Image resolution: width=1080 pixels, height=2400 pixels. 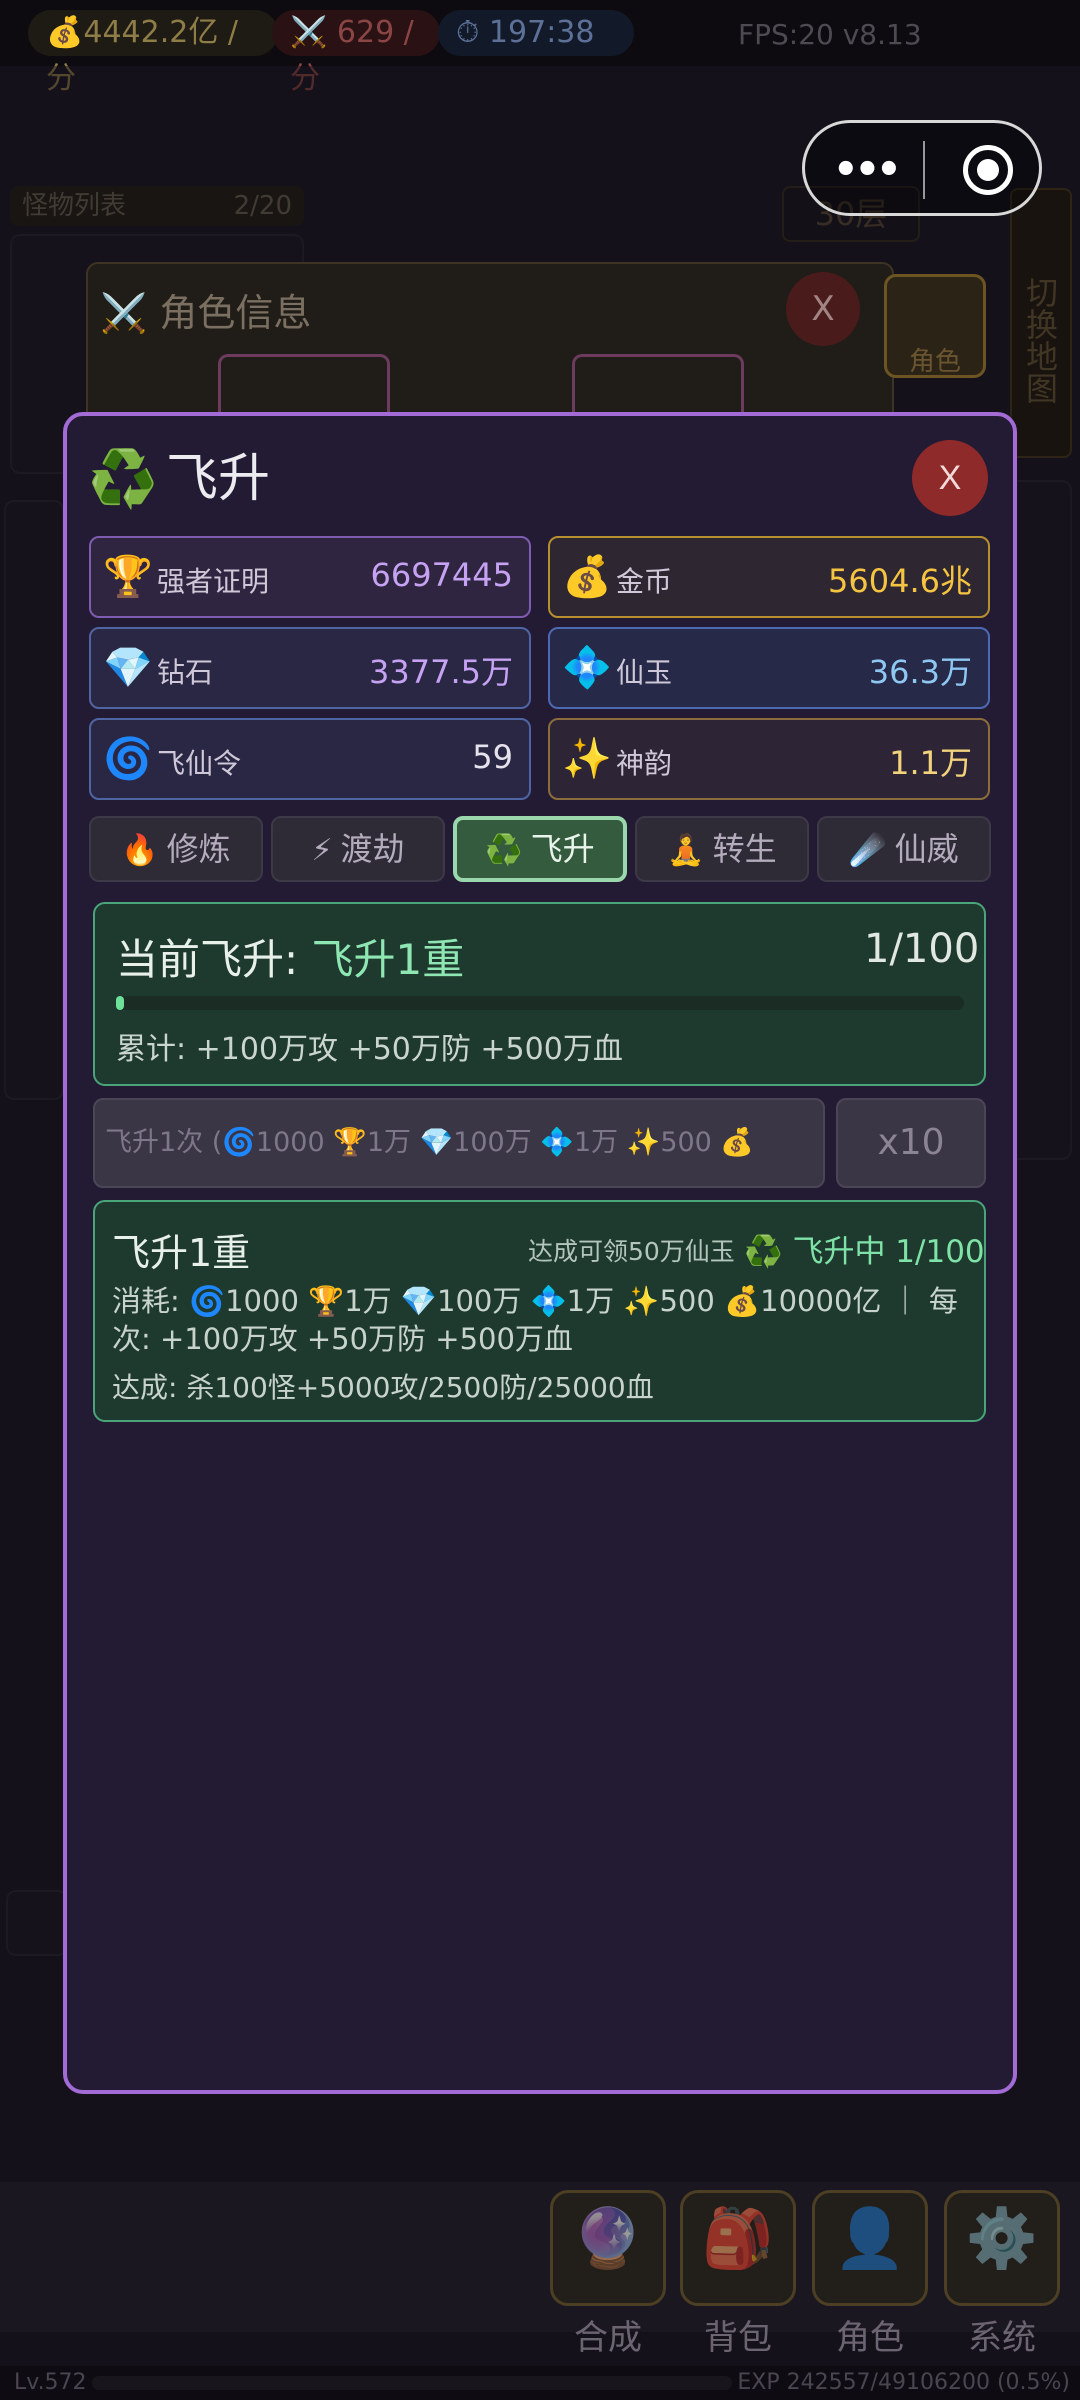 What do you see at coordinates (369, 1049) in the screenshot?
I see `ascension-total-bonus: 累计: +100万攻 +50万防 +500万血` at bounding box center [369, 1049].